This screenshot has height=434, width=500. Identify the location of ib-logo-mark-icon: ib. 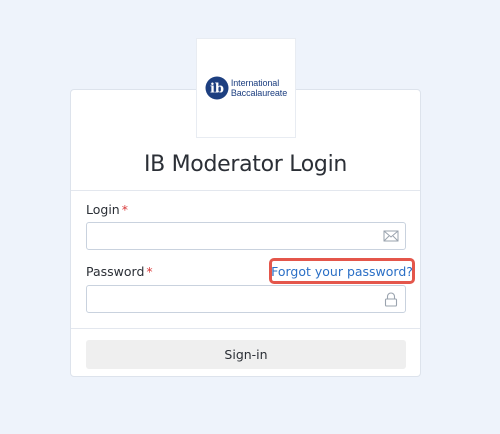
(217, 88).